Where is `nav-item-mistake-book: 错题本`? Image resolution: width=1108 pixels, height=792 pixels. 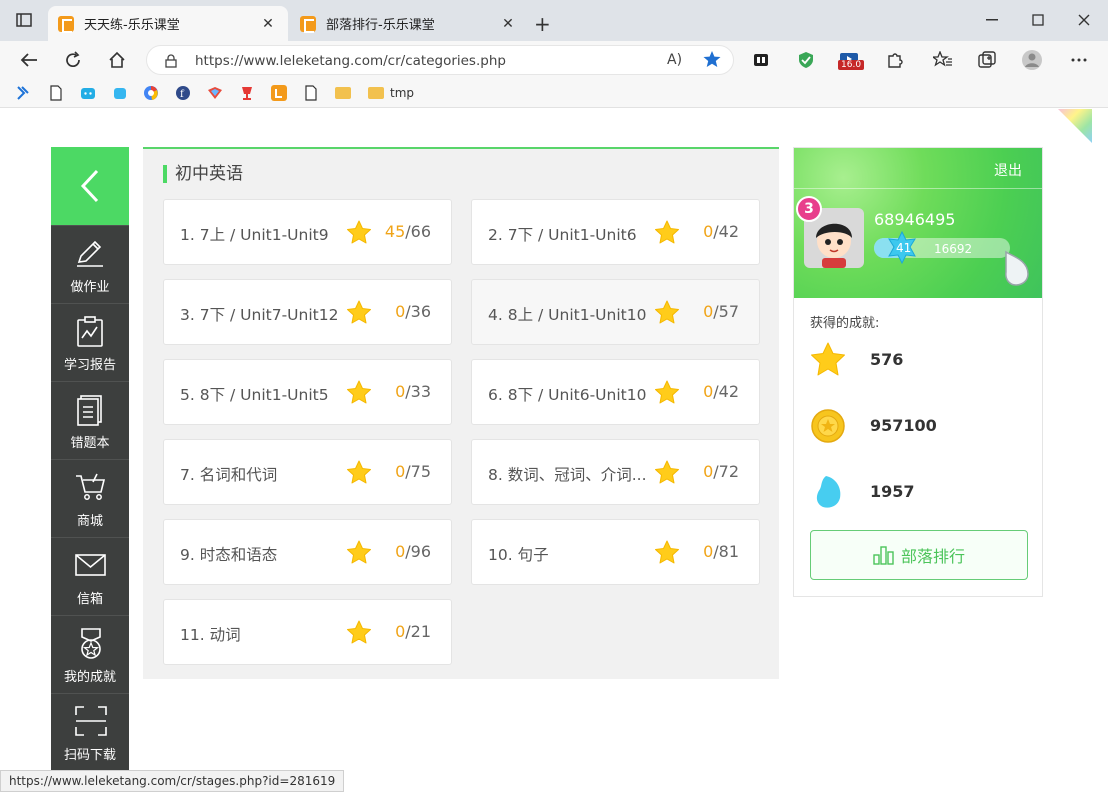 nav-item-mistake-book: 错题本 is located at coordinates (90, 420).